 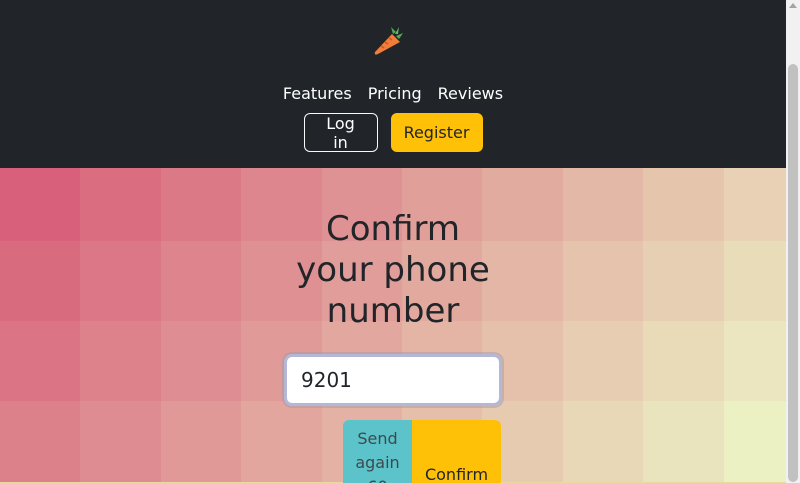 I want to click on login-button: Log in, so click(x=340, y=132).